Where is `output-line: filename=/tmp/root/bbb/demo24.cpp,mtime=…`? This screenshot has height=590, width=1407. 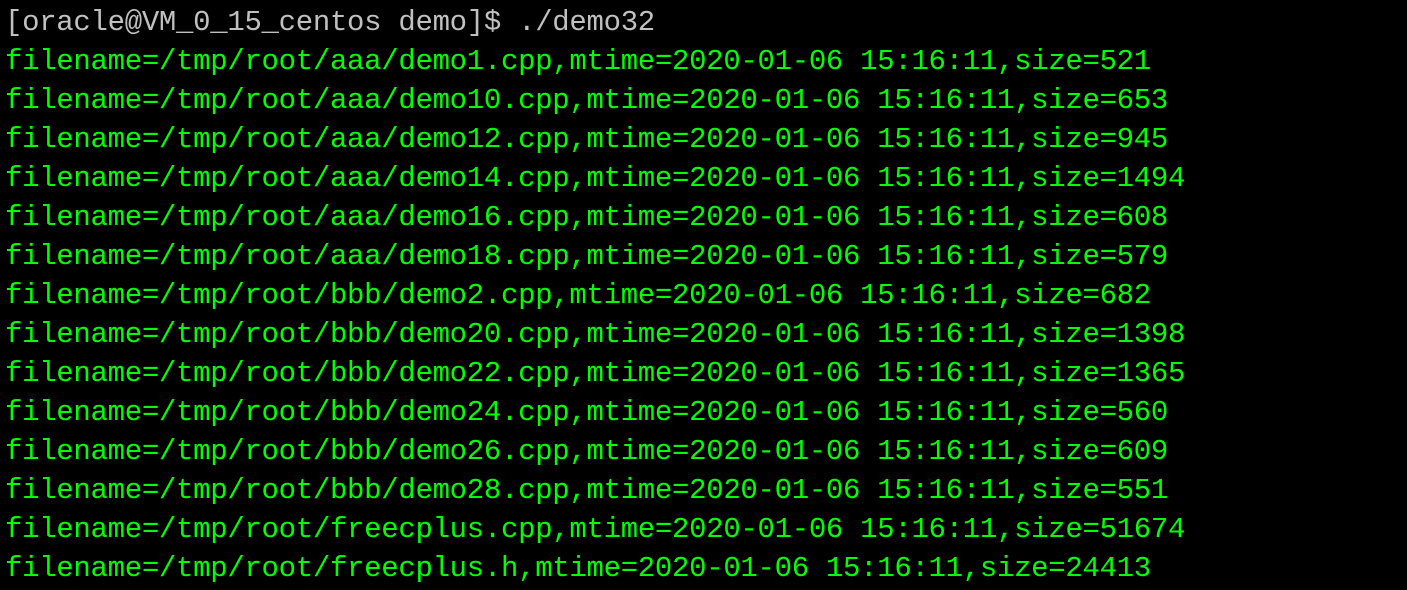
output-line: filename=/tmp/root/bbb/demo24.cpp,mtime=… is located at coordinates (586, 412).